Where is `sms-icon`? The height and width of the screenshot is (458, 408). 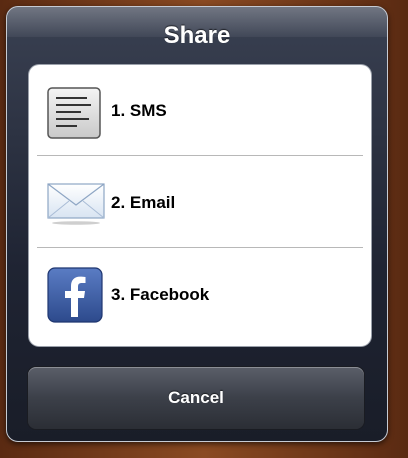
sms-icon is located at coordinates (74, 113).